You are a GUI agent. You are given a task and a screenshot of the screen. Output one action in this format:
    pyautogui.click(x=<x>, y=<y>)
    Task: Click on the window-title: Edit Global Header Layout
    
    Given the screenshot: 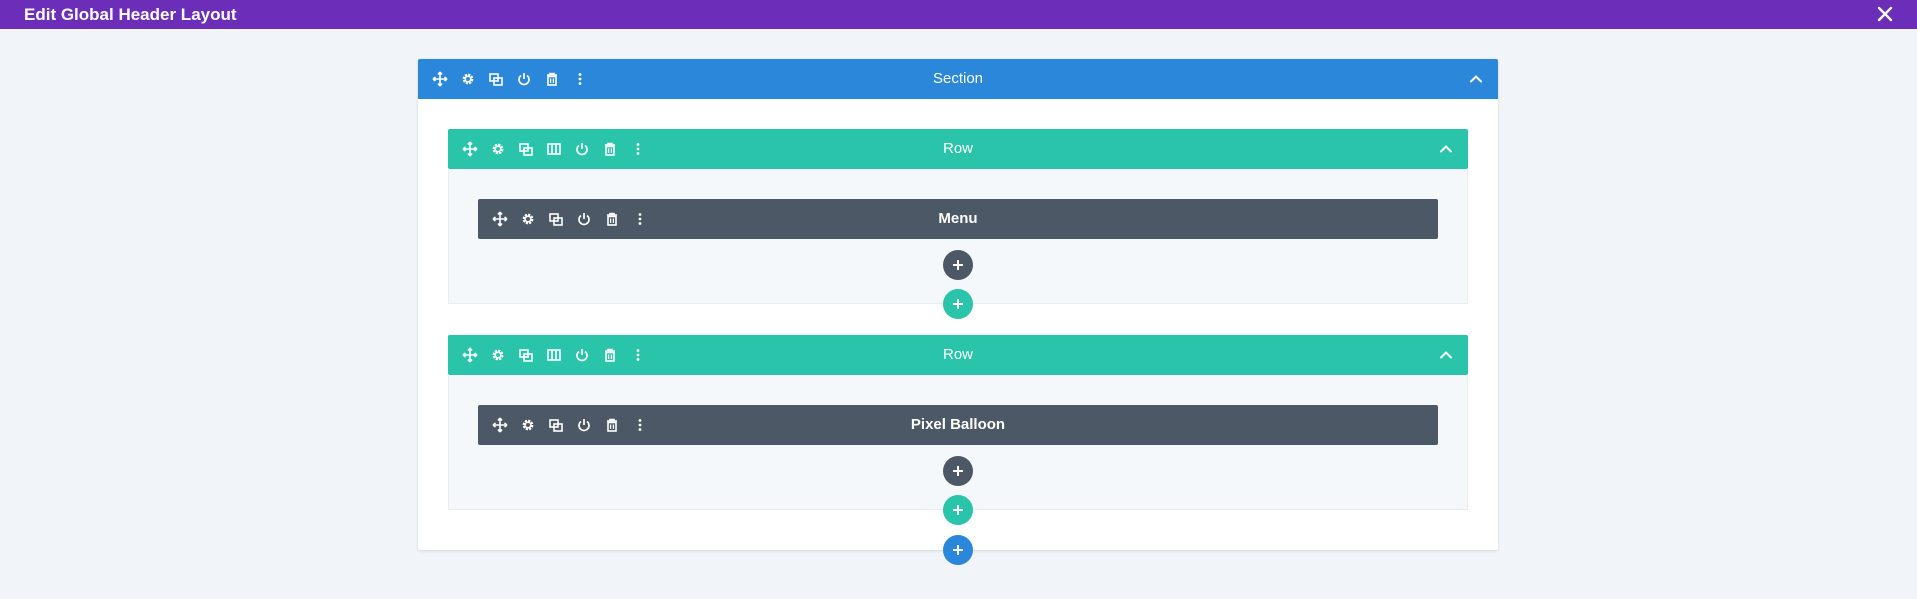 What is the action you would take?
    pyautogui.click(x=130, y=14)
    